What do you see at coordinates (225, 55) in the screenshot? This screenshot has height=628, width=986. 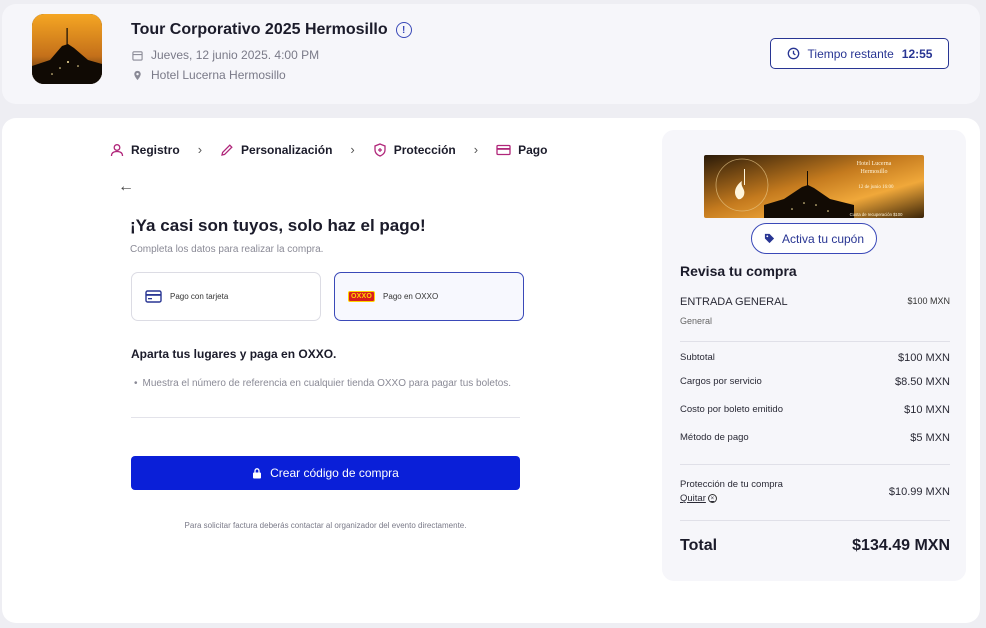 I see `event-date: Jueves, 12 junio 2025. 4:00 PM` at bounding box center [225, 55].